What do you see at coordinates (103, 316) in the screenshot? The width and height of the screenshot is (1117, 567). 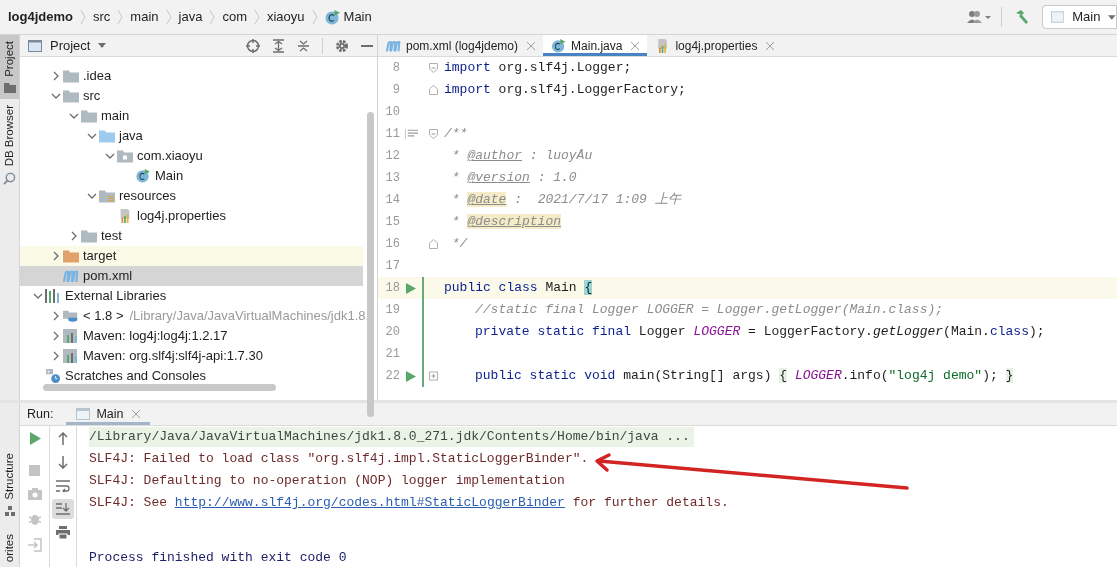 I see `tree-item-label: < 1.8 >` at bounding box center [103, 316].